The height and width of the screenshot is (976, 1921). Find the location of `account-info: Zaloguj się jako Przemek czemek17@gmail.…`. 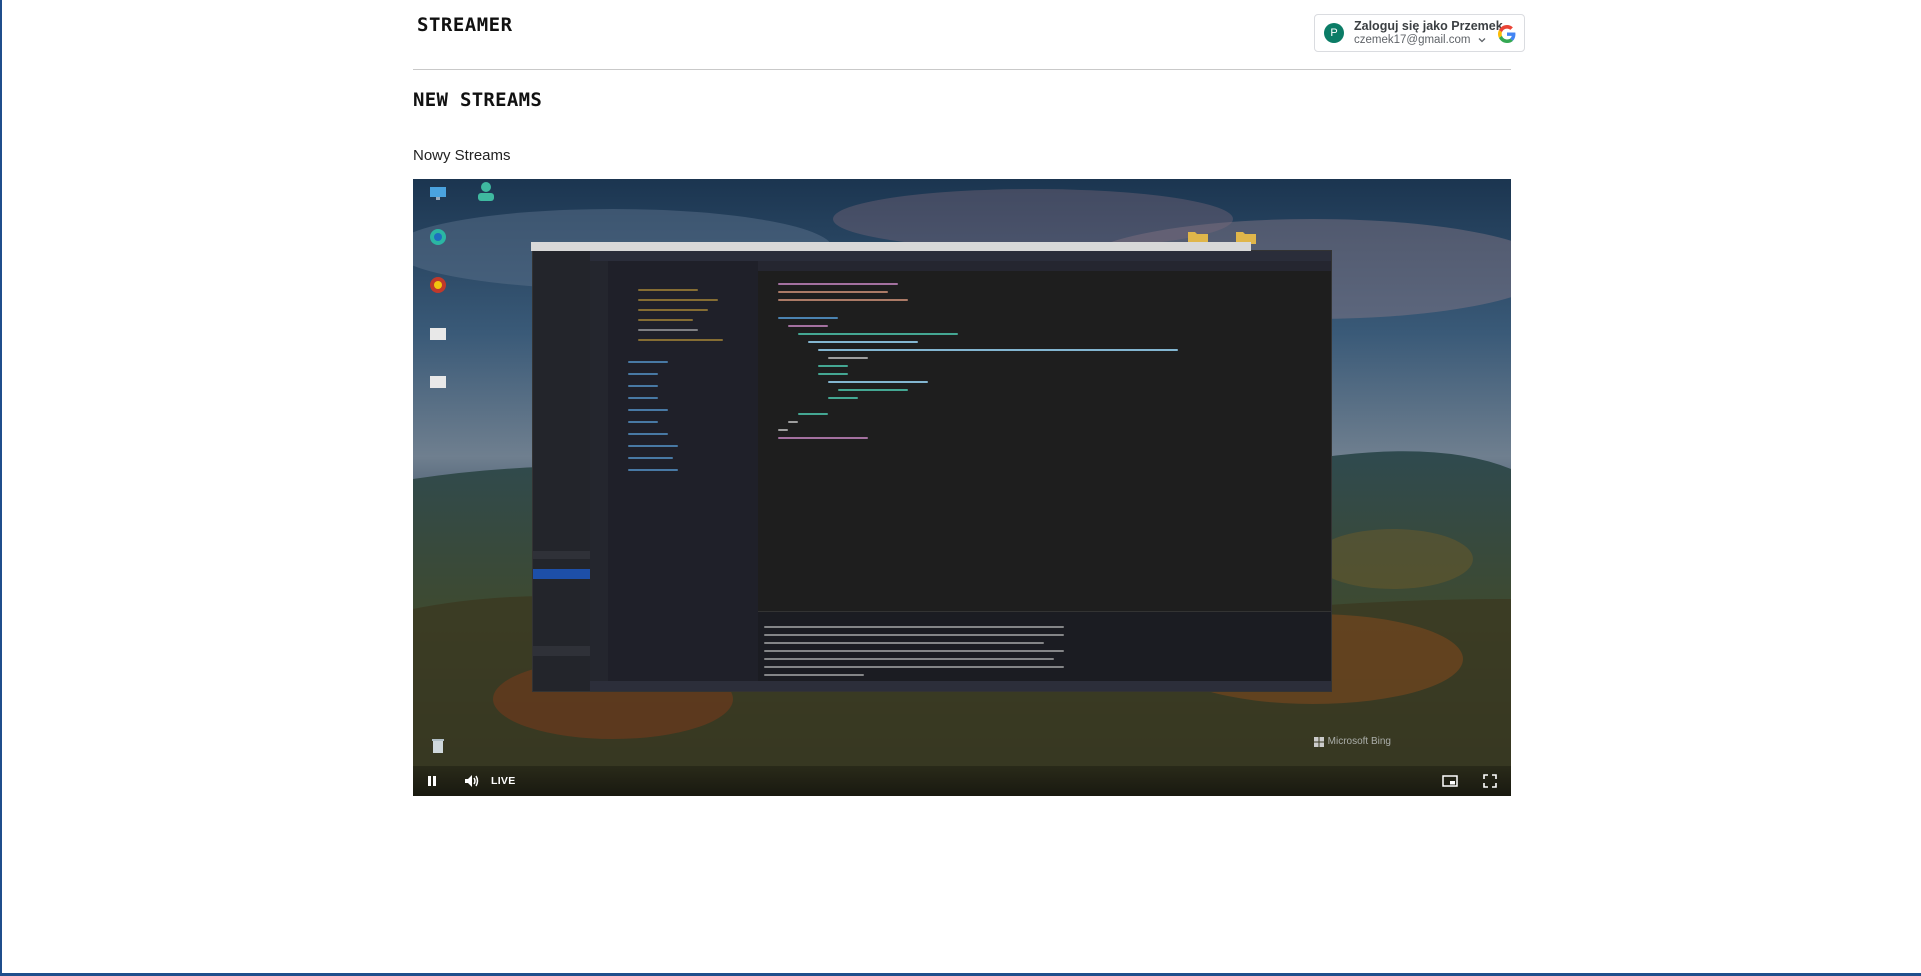

account-info: Zaloguj się jako Przemek czemek17@gmail.… is located at coordinates (1428, 33).